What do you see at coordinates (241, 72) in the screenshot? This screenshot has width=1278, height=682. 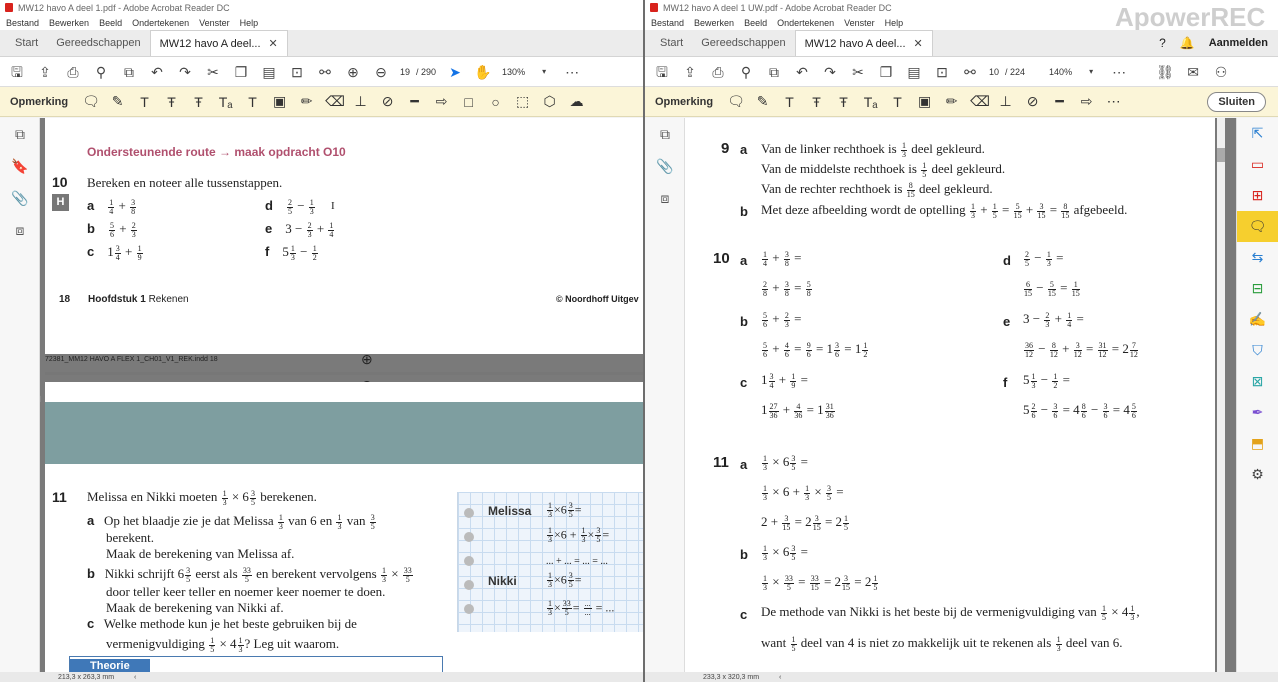 I see `copy-icon: ❐` at bounding box center [241, 72].